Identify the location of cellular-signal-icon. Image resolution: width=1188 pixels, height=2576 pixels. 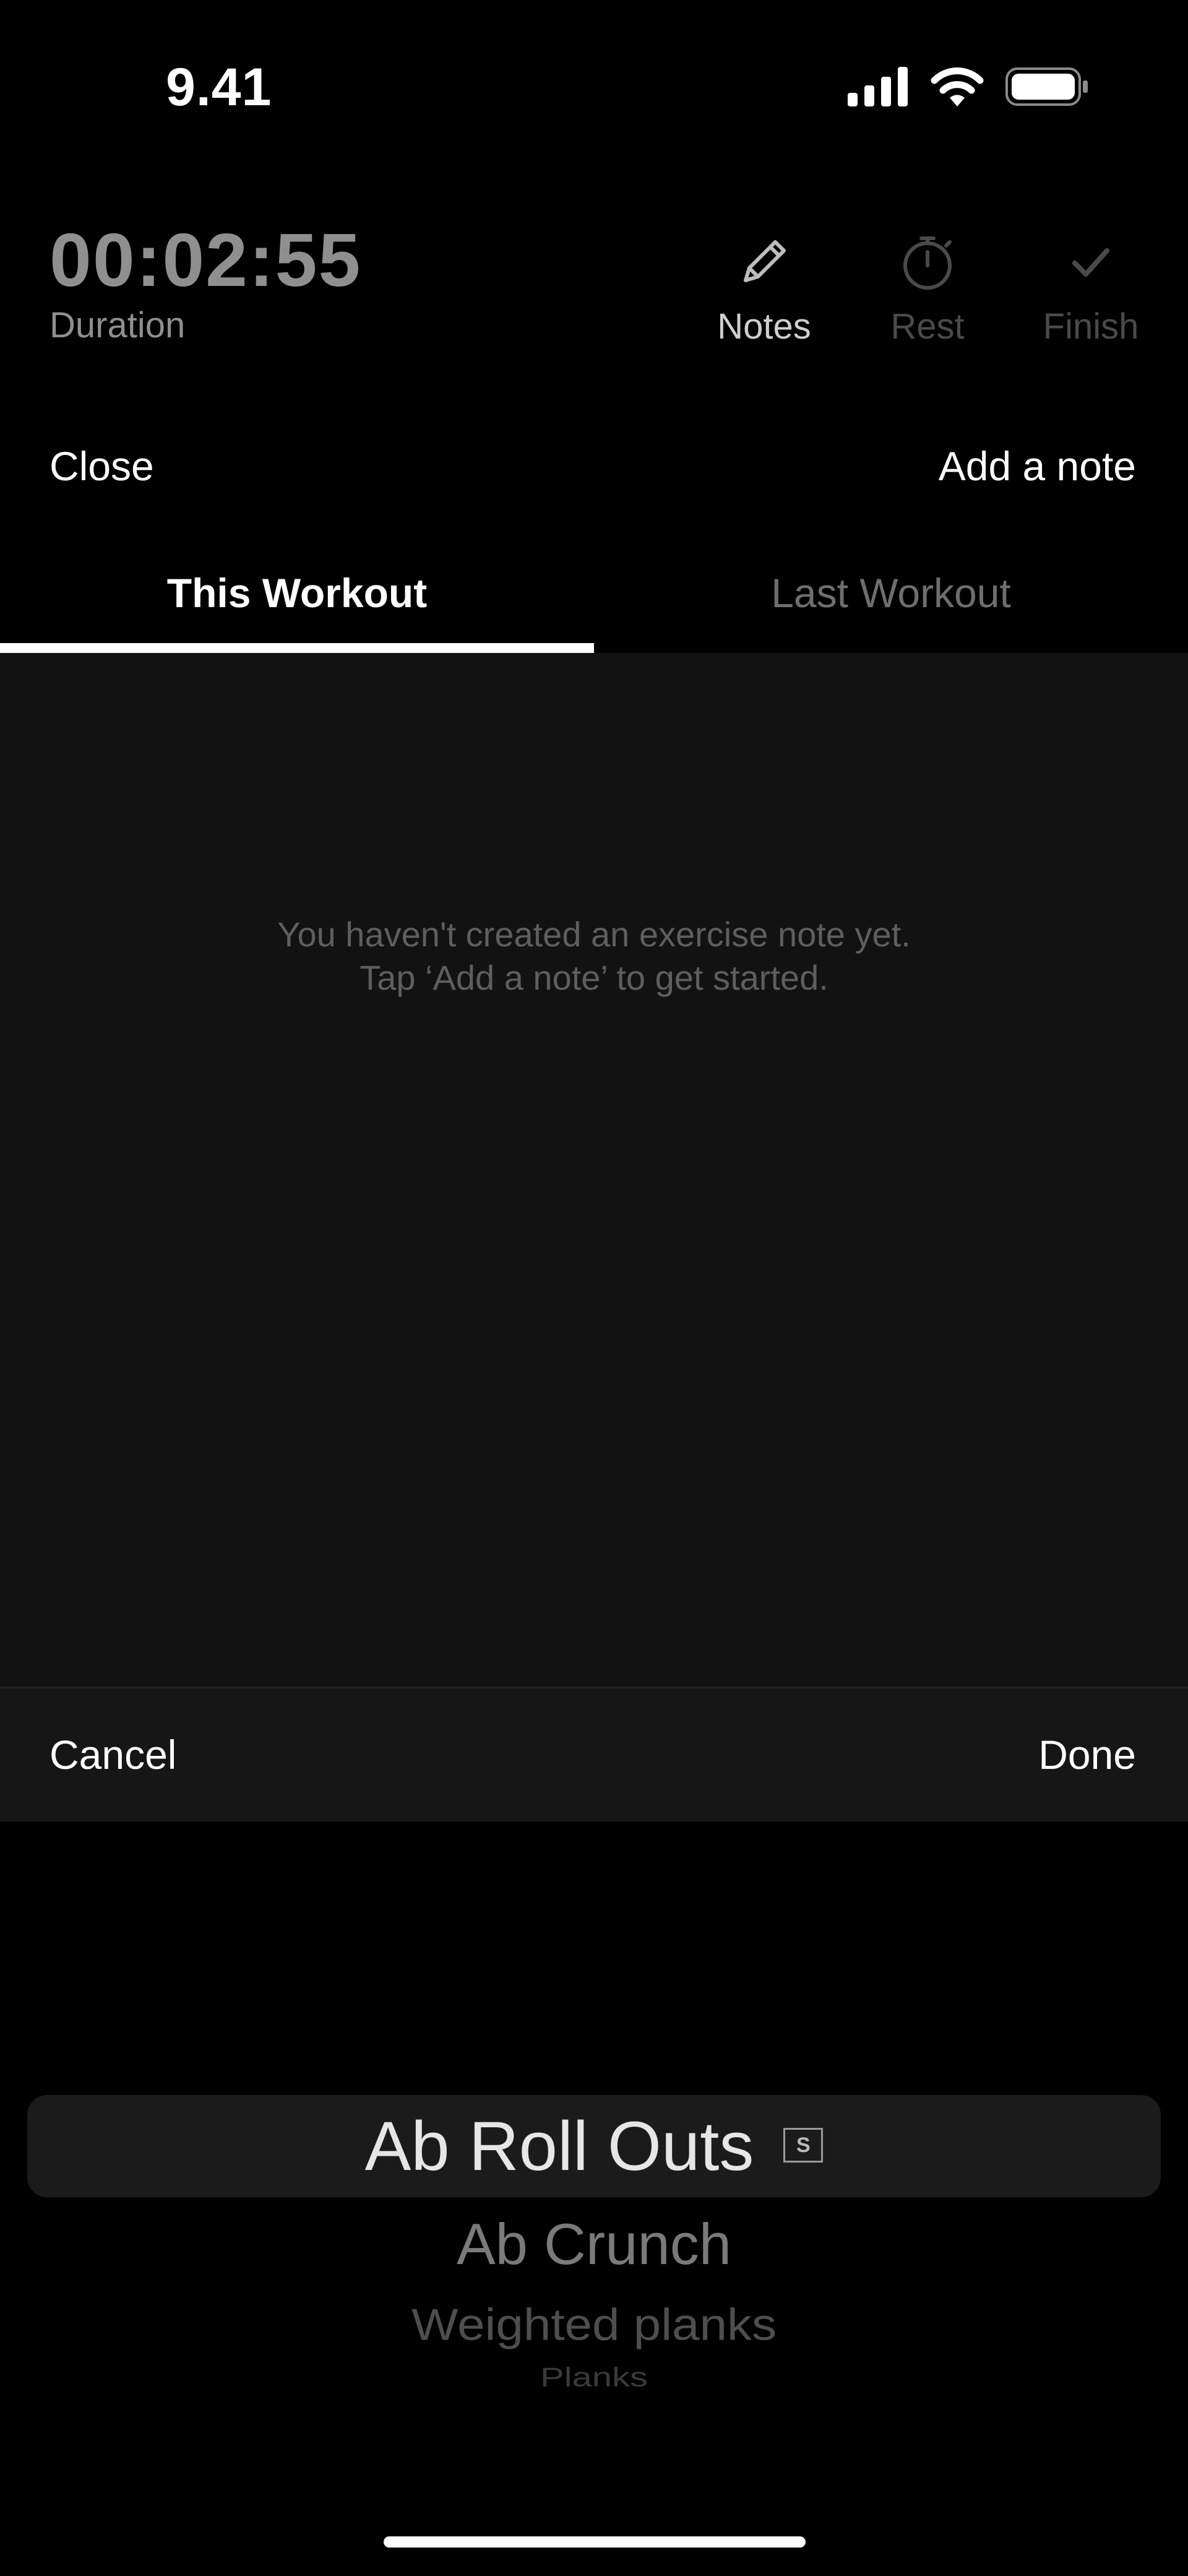
(879, 88).